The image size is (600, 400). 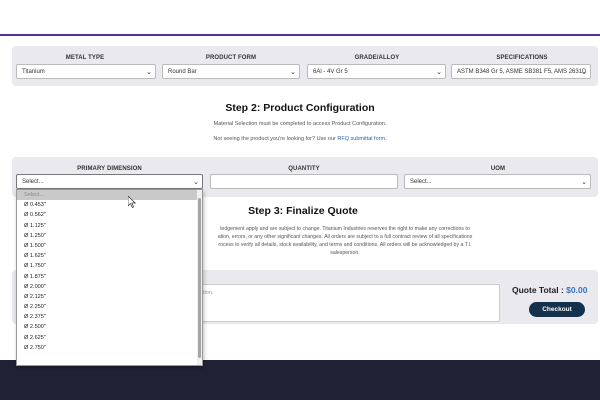 I want to click on primary-dimension-label: PRIMARY DIMENSION, so click(x=109, y=169).